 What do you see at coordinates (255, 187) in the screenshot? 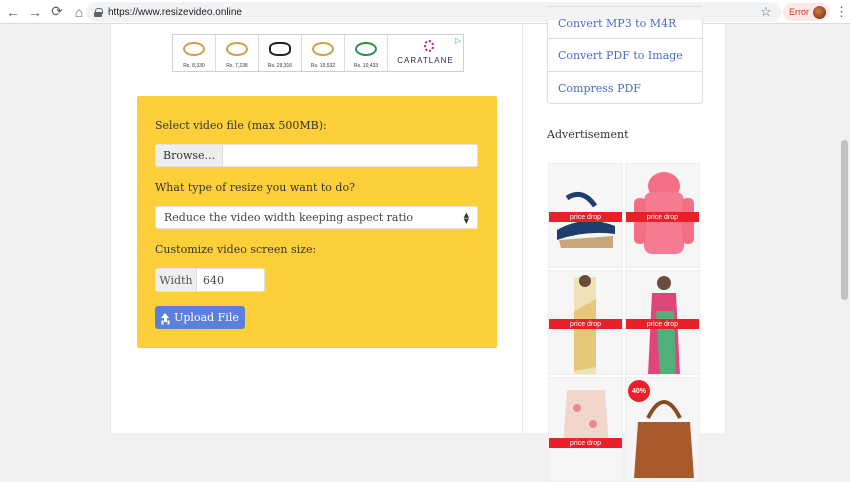
I see `resize-type-label: What type of resize you want to do?` at bounding box center [255, 187].